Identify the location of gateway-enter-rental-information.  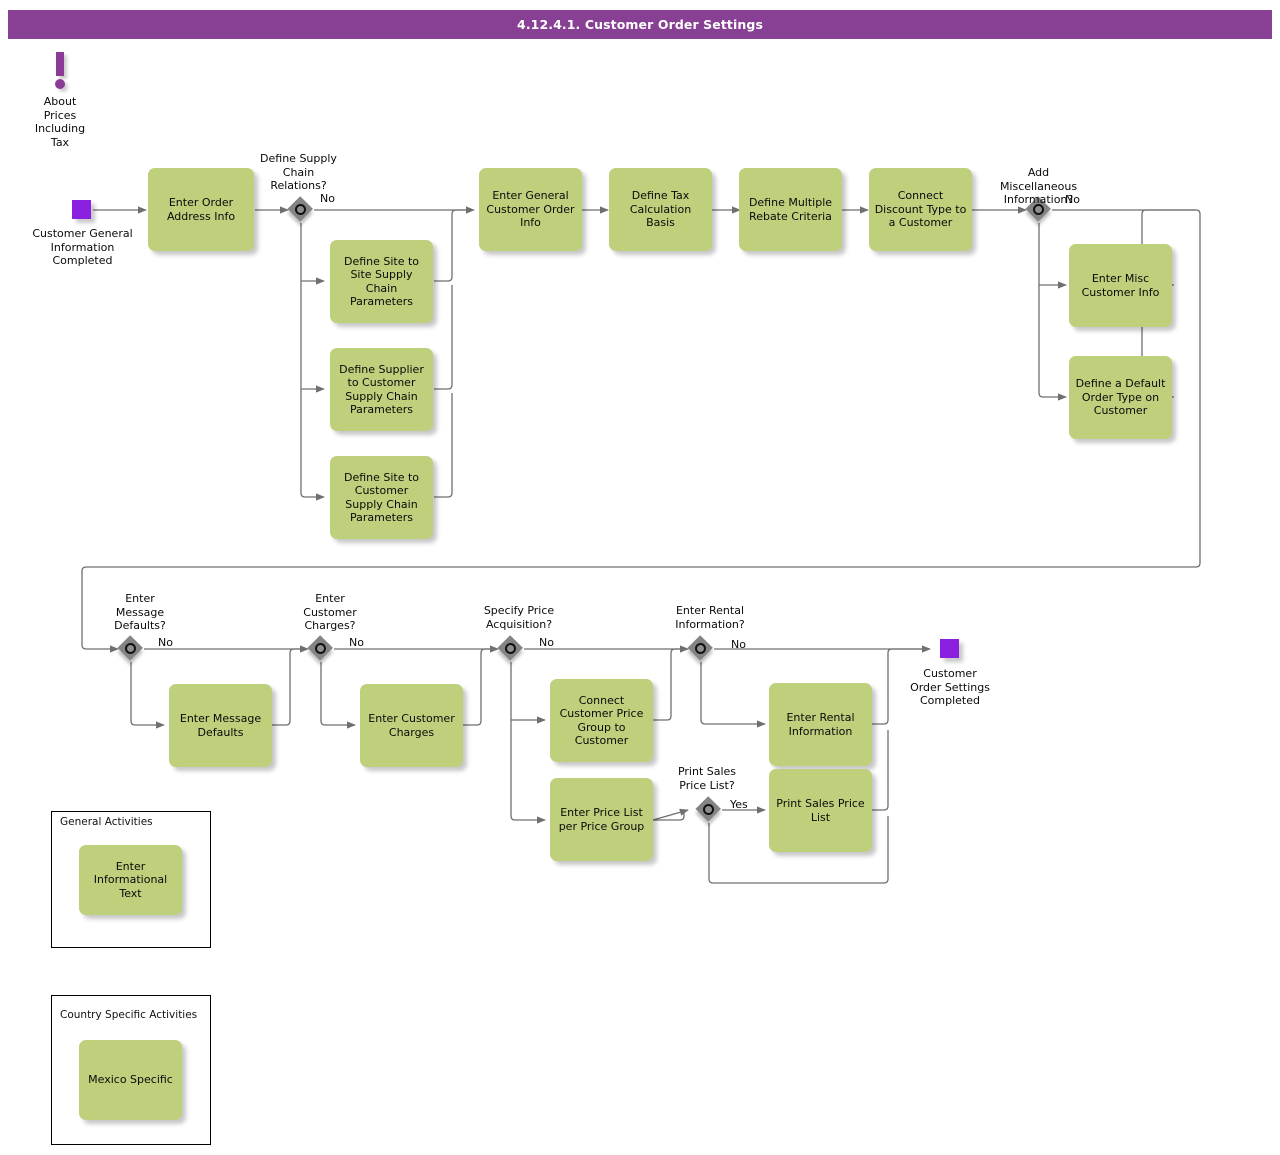
(700, 648).